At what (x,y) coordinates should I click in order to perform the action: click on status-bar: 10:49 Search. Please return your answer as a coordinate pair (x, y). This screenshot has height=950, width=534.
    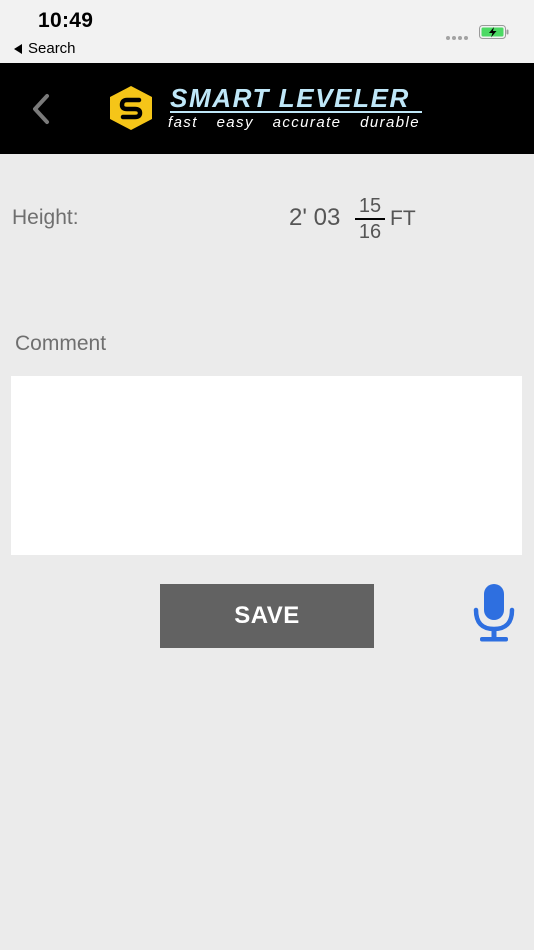
    Looking at the image, I should click on (267, 31).